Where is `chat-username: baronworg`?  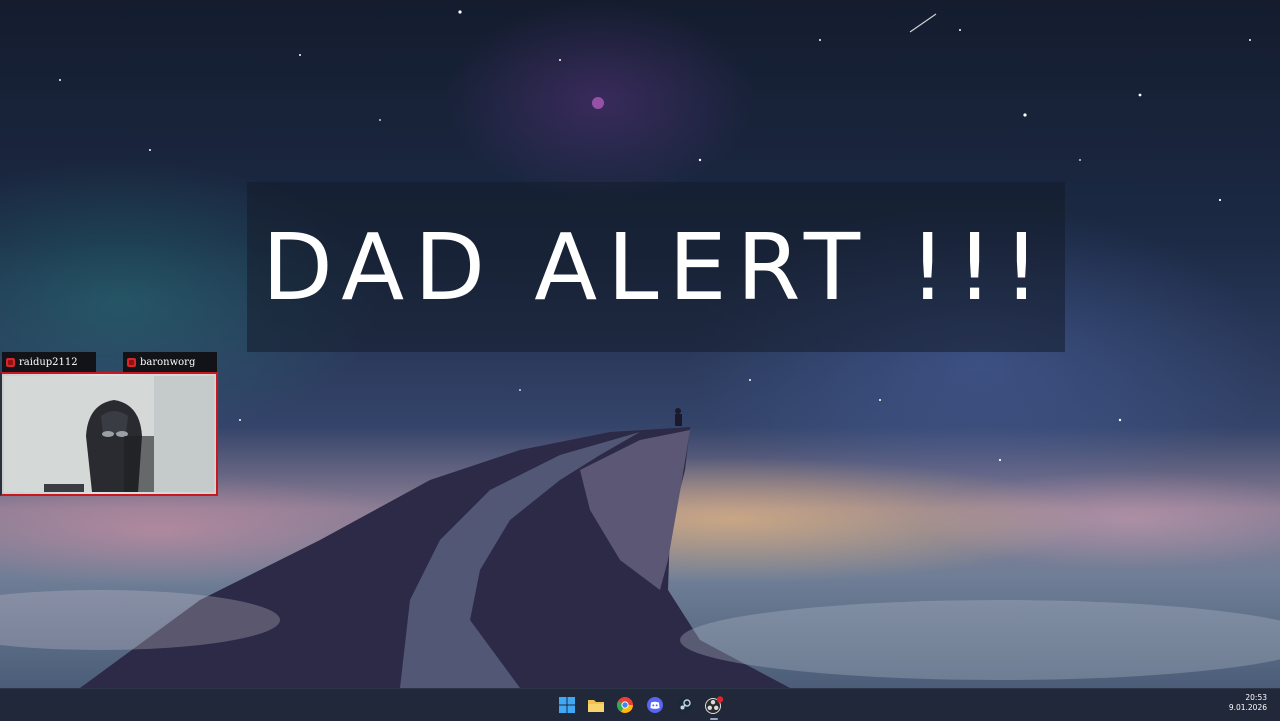
chat-username: baronworg is located at coordinates (168, 362).